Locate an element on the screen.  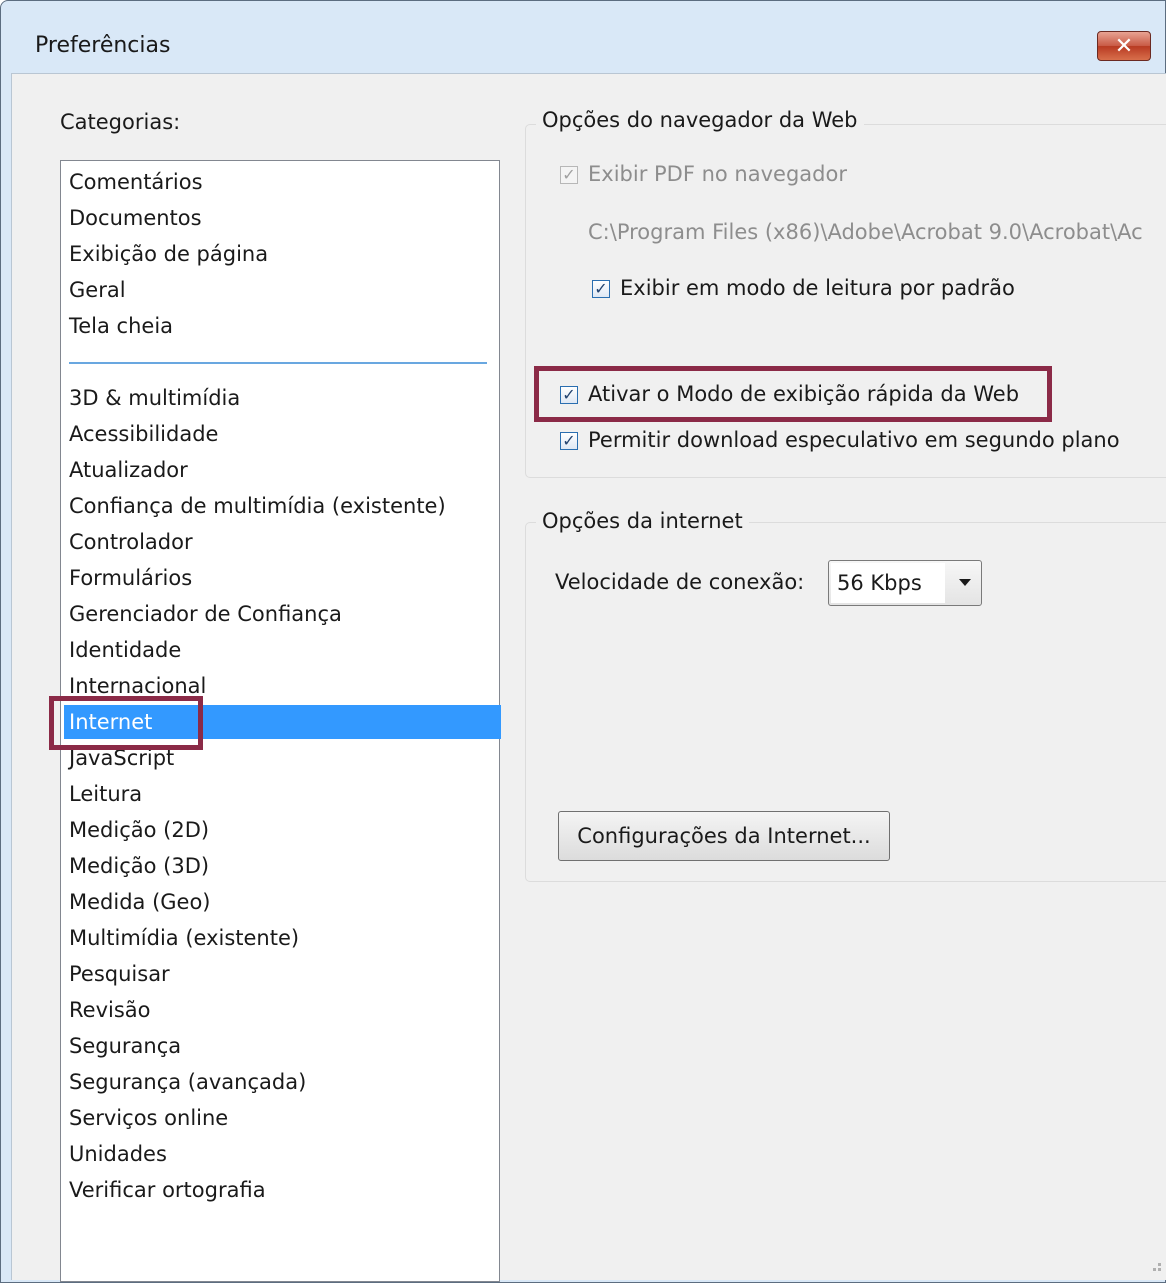
category-item: Multimídia (existente) is located at coordinates (281, 938).